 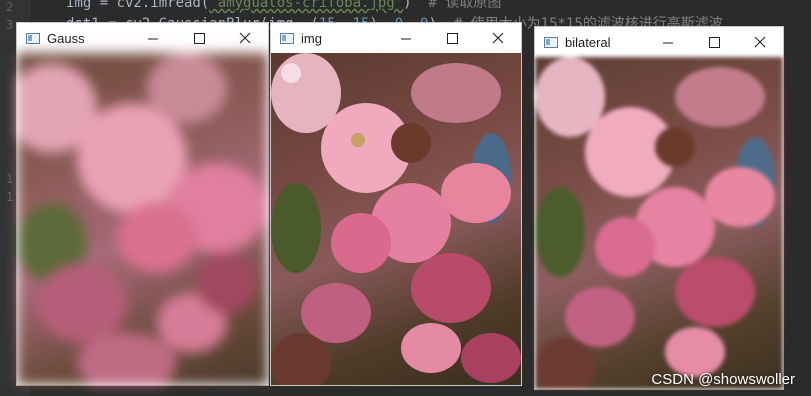 I want to click on line-number: 3, so click(x=10, y=25).